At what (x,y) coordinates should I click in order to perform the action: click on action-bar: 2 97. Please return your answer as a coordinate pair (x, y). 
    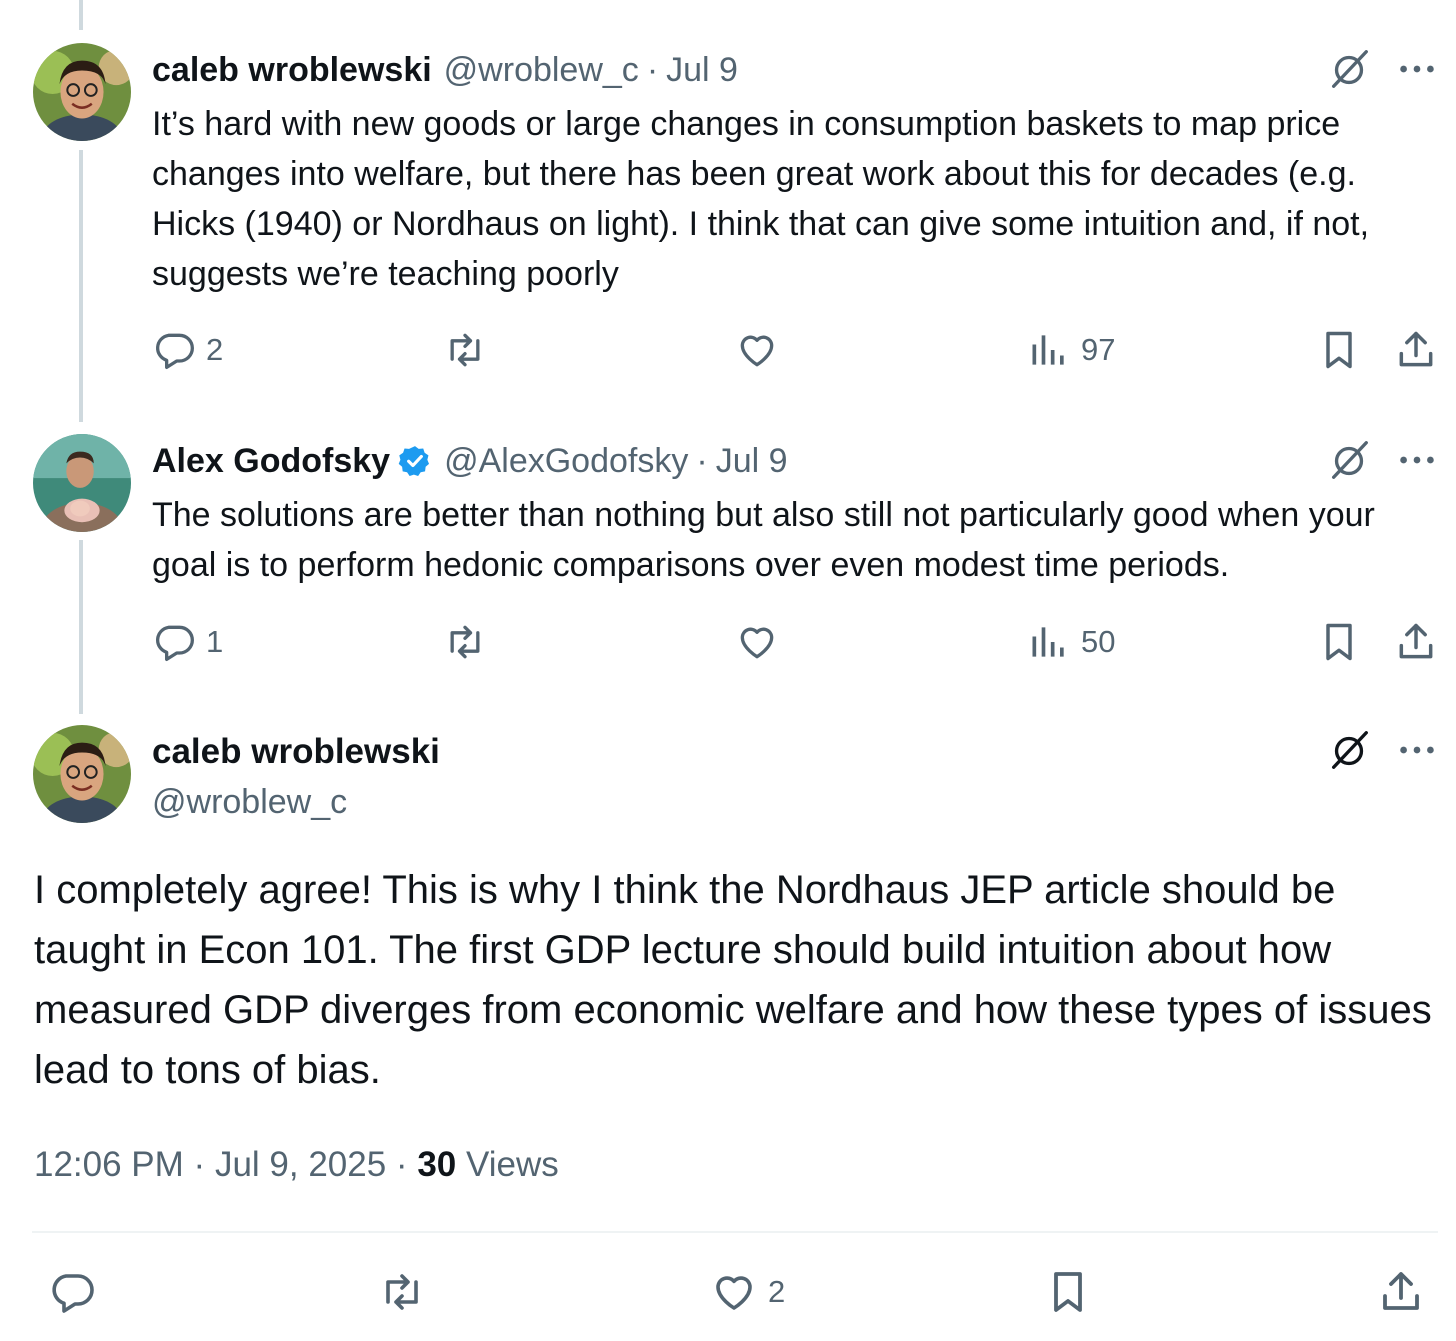
    Looking at the image, I should click on (728, 353).